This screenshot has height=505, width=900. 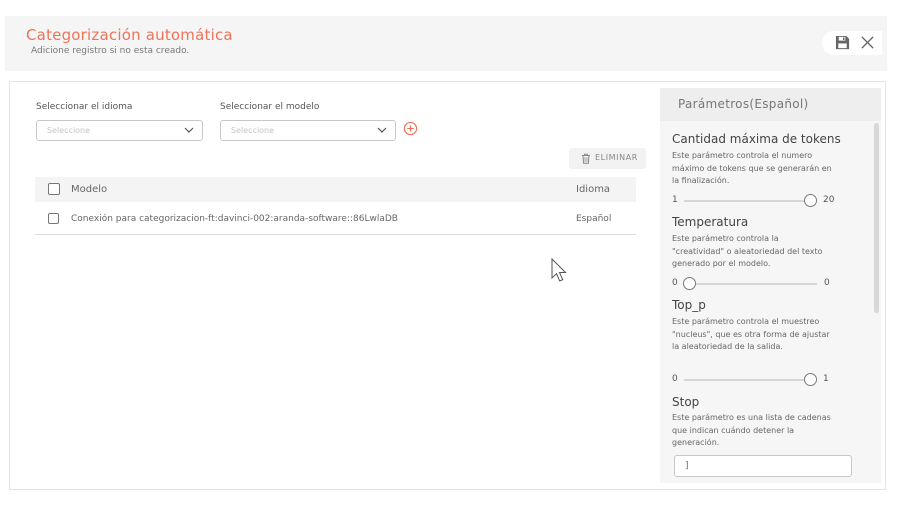 I want to click on stop-input: ], so click(x=763, y=466).